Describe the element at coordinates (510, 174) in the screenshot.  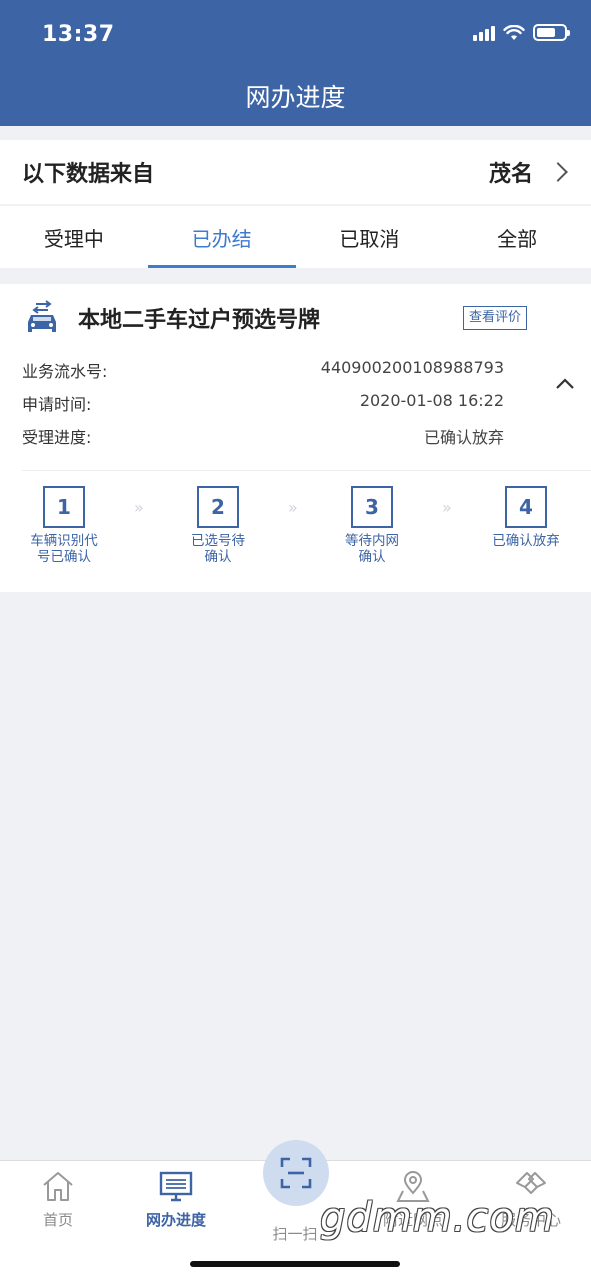
I see `data-source-city: 茂名` at that location.